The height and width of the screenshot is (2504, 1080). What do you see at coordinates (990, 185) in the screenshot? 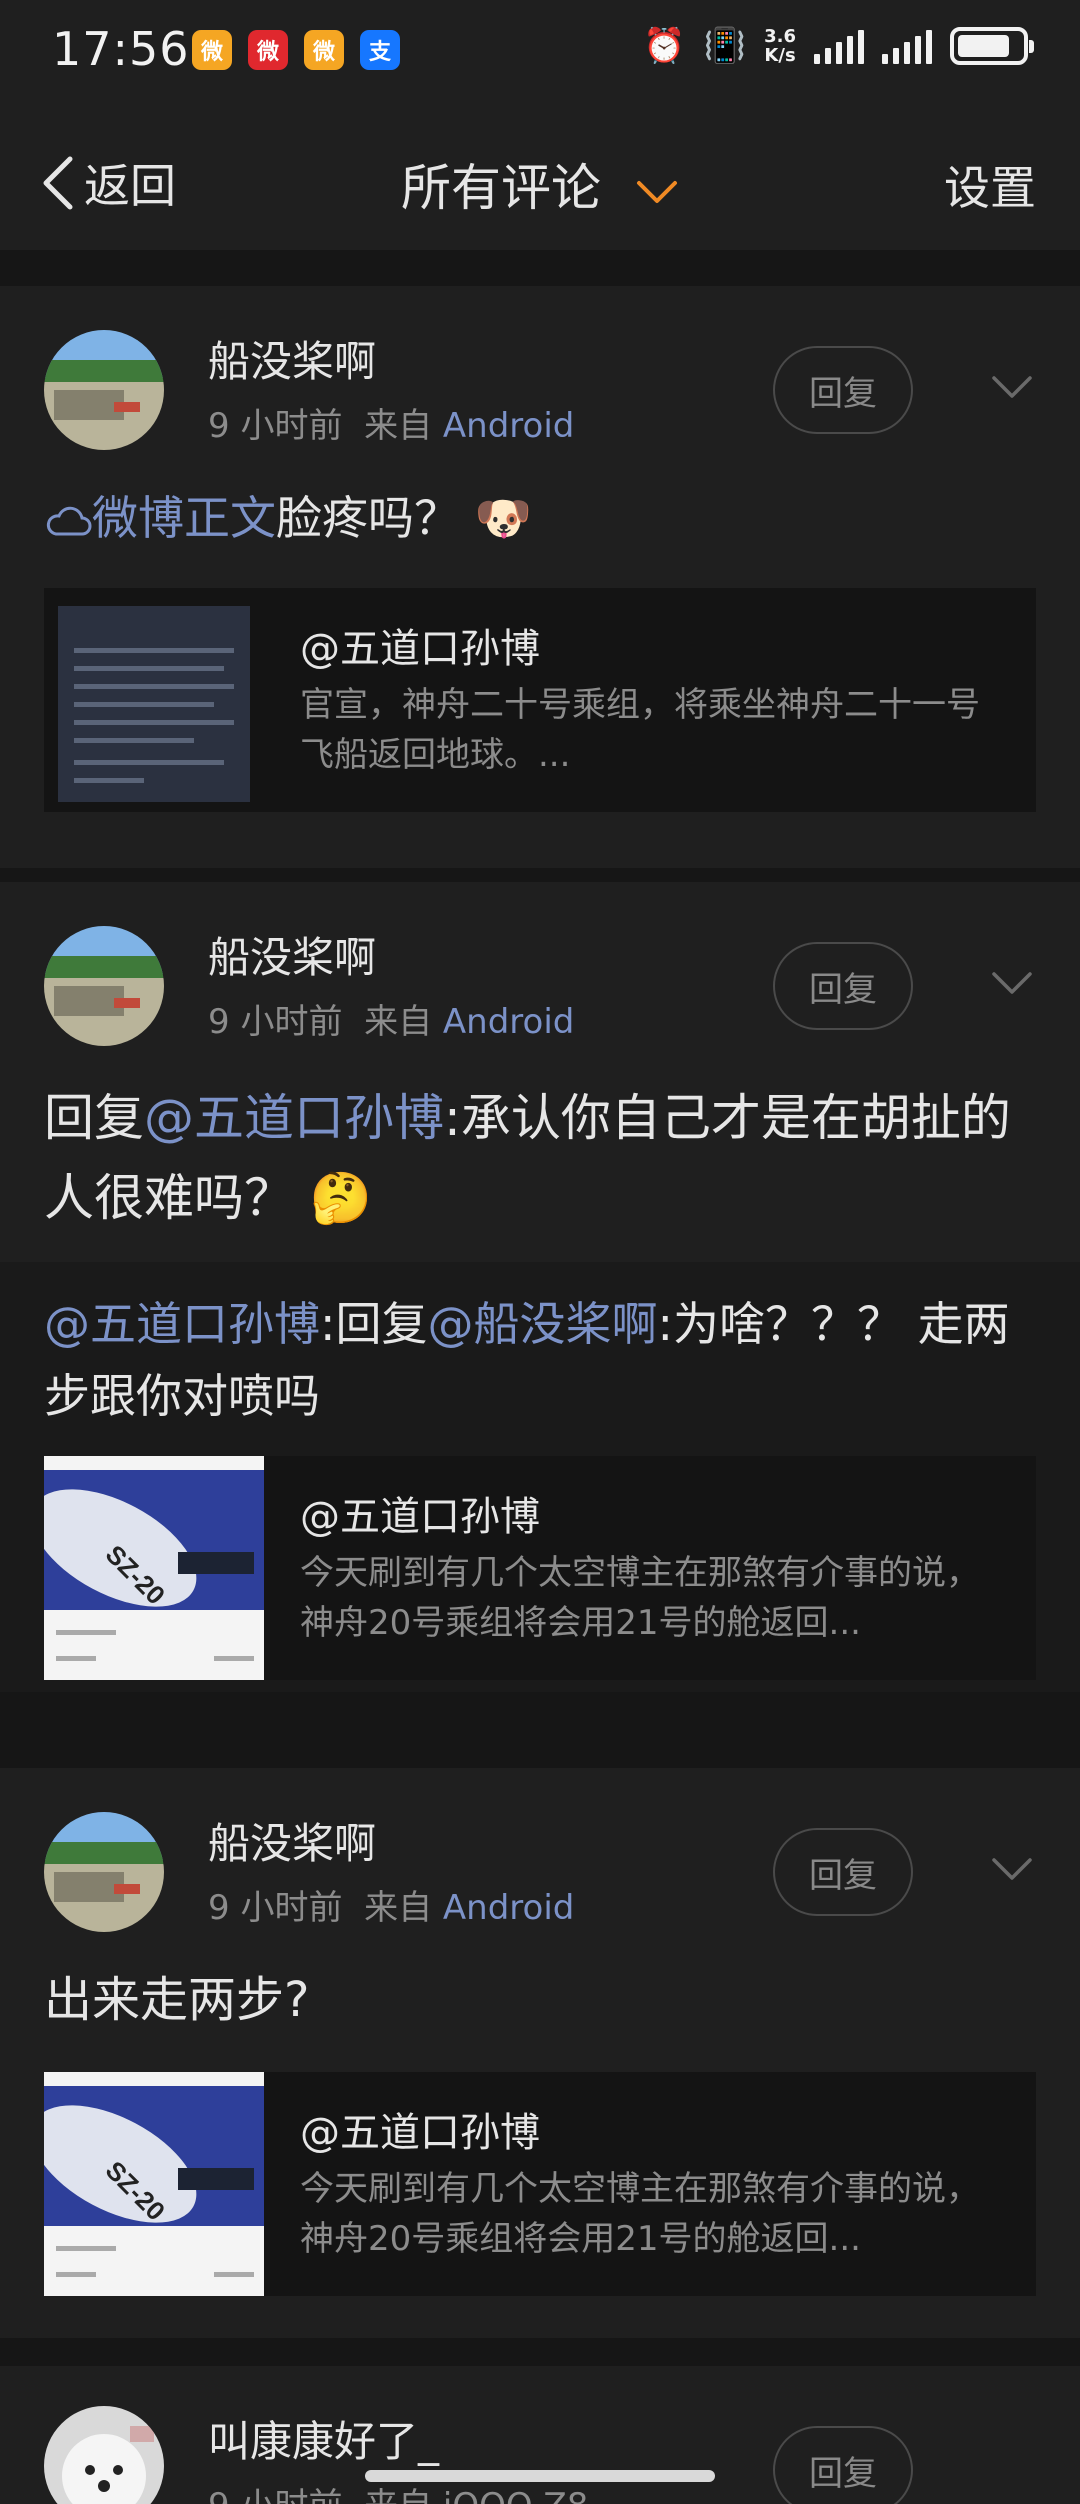
I see `settings-button: 设置` at bounding box center [990, 185].